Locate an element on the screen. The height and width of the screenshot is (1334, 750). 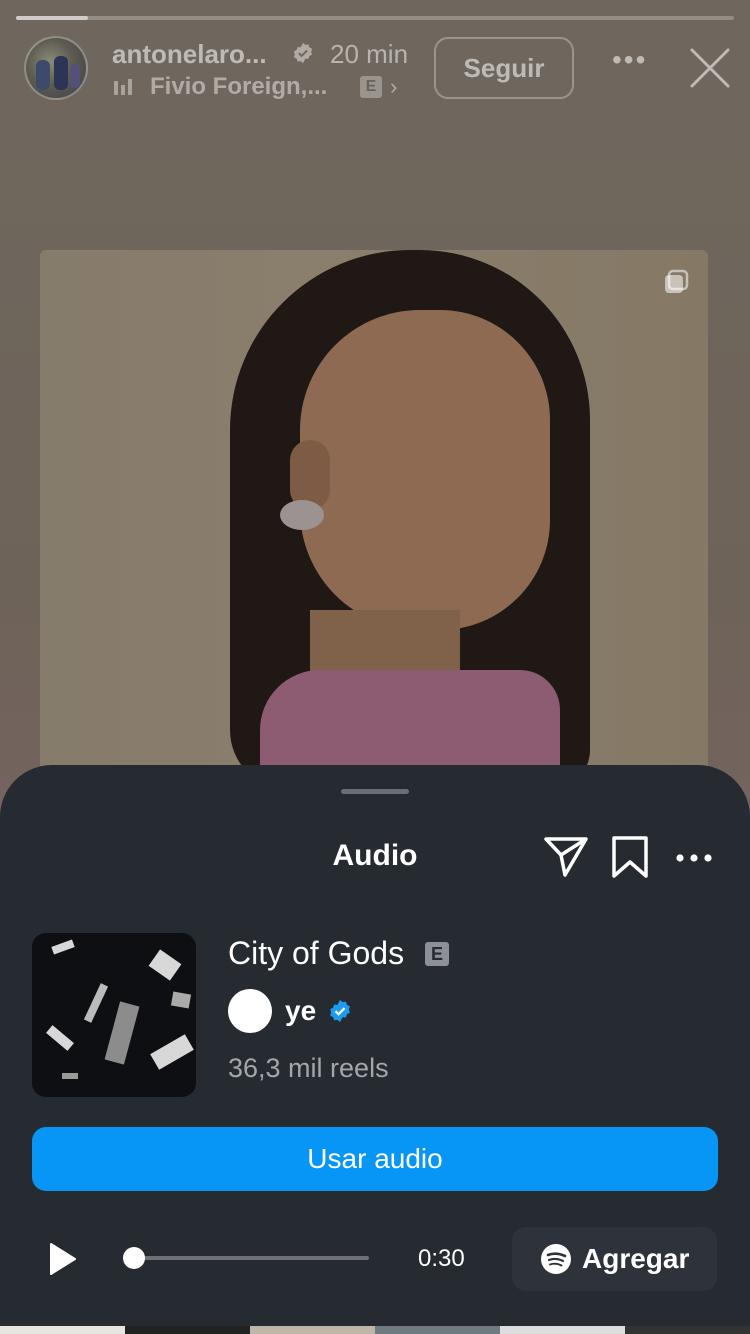
story-progress-fill is located at coordinates (52, 18).